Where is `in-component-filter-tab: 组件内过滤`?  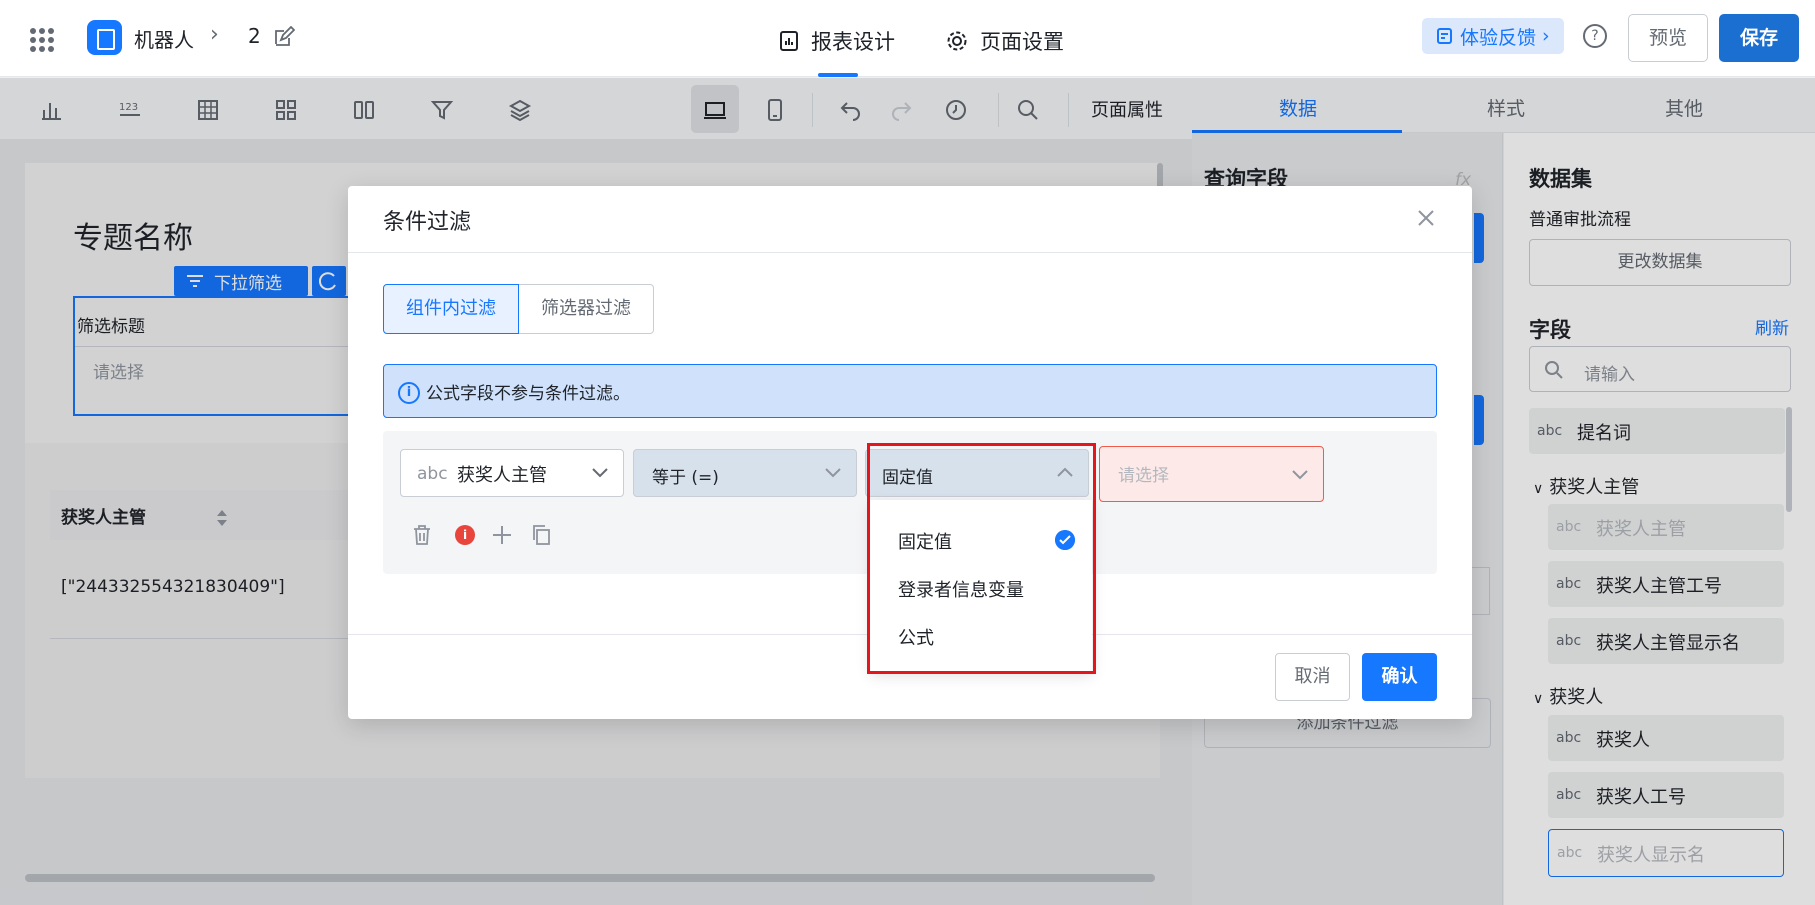 in-component-filter-tab: 组件内过滤 is located at coordinates (451, 309).